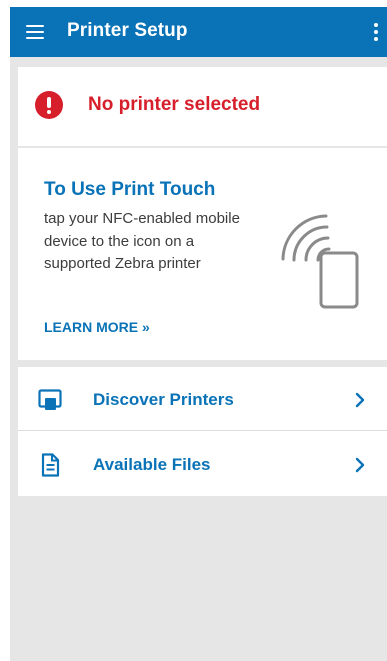 This screenshot has width=387, height=661. Describe the element at coordinates (127, 30) in the screenshot. I see `app-bar-title: Printer Setup` at that location.